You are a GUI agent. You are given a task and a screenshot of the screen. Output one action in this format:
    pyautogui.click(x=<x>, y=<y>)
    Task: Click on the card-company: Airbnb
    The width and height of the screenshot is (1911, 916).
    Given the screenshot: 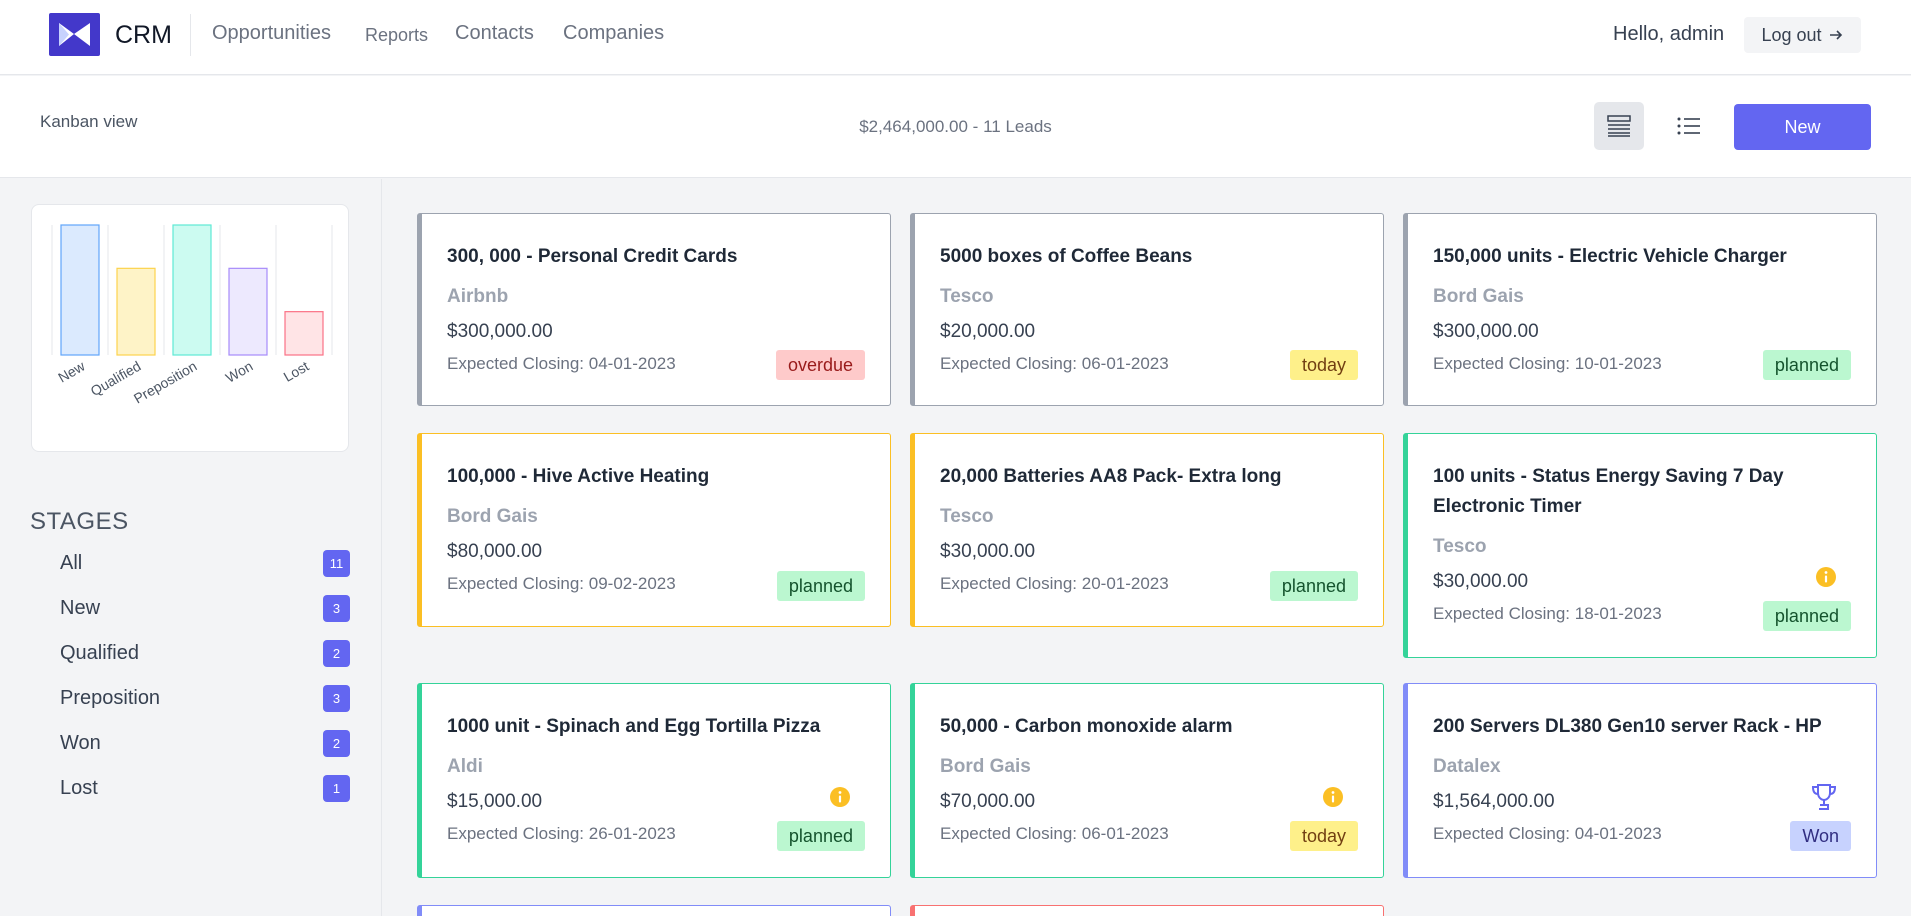 What is the action you would take?
    pyautogui.click(x=478, y=296)
    